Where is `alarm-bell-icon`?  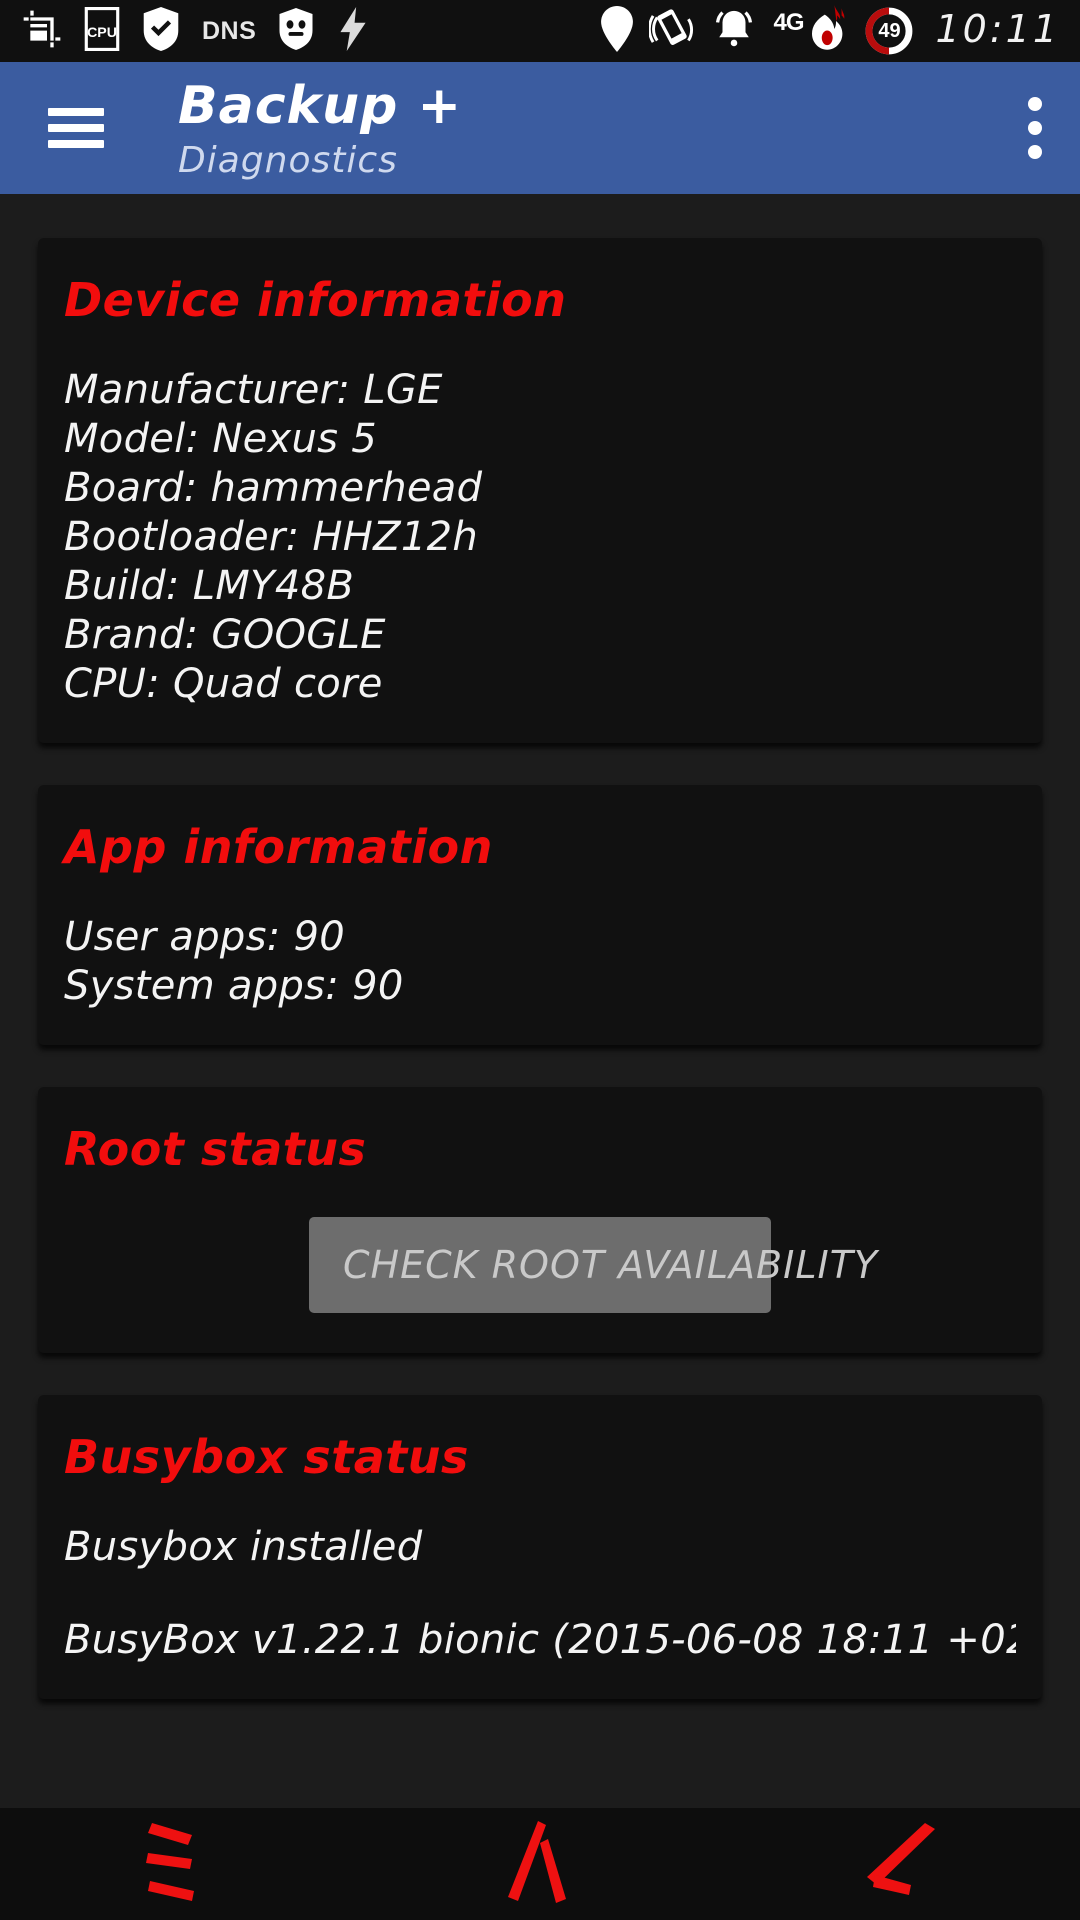 alarm-bell-icon is located at coordinates (734, 31).